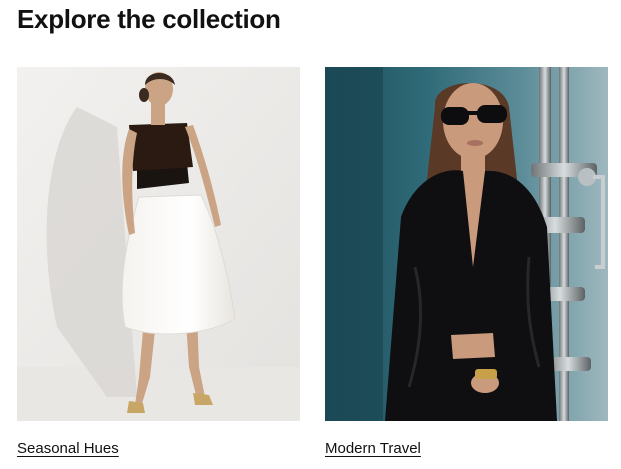 This screenshot has height=469, width=621. I want to click on card-link-seasonal-hues: Seasonal Hues, so click(68, 449).